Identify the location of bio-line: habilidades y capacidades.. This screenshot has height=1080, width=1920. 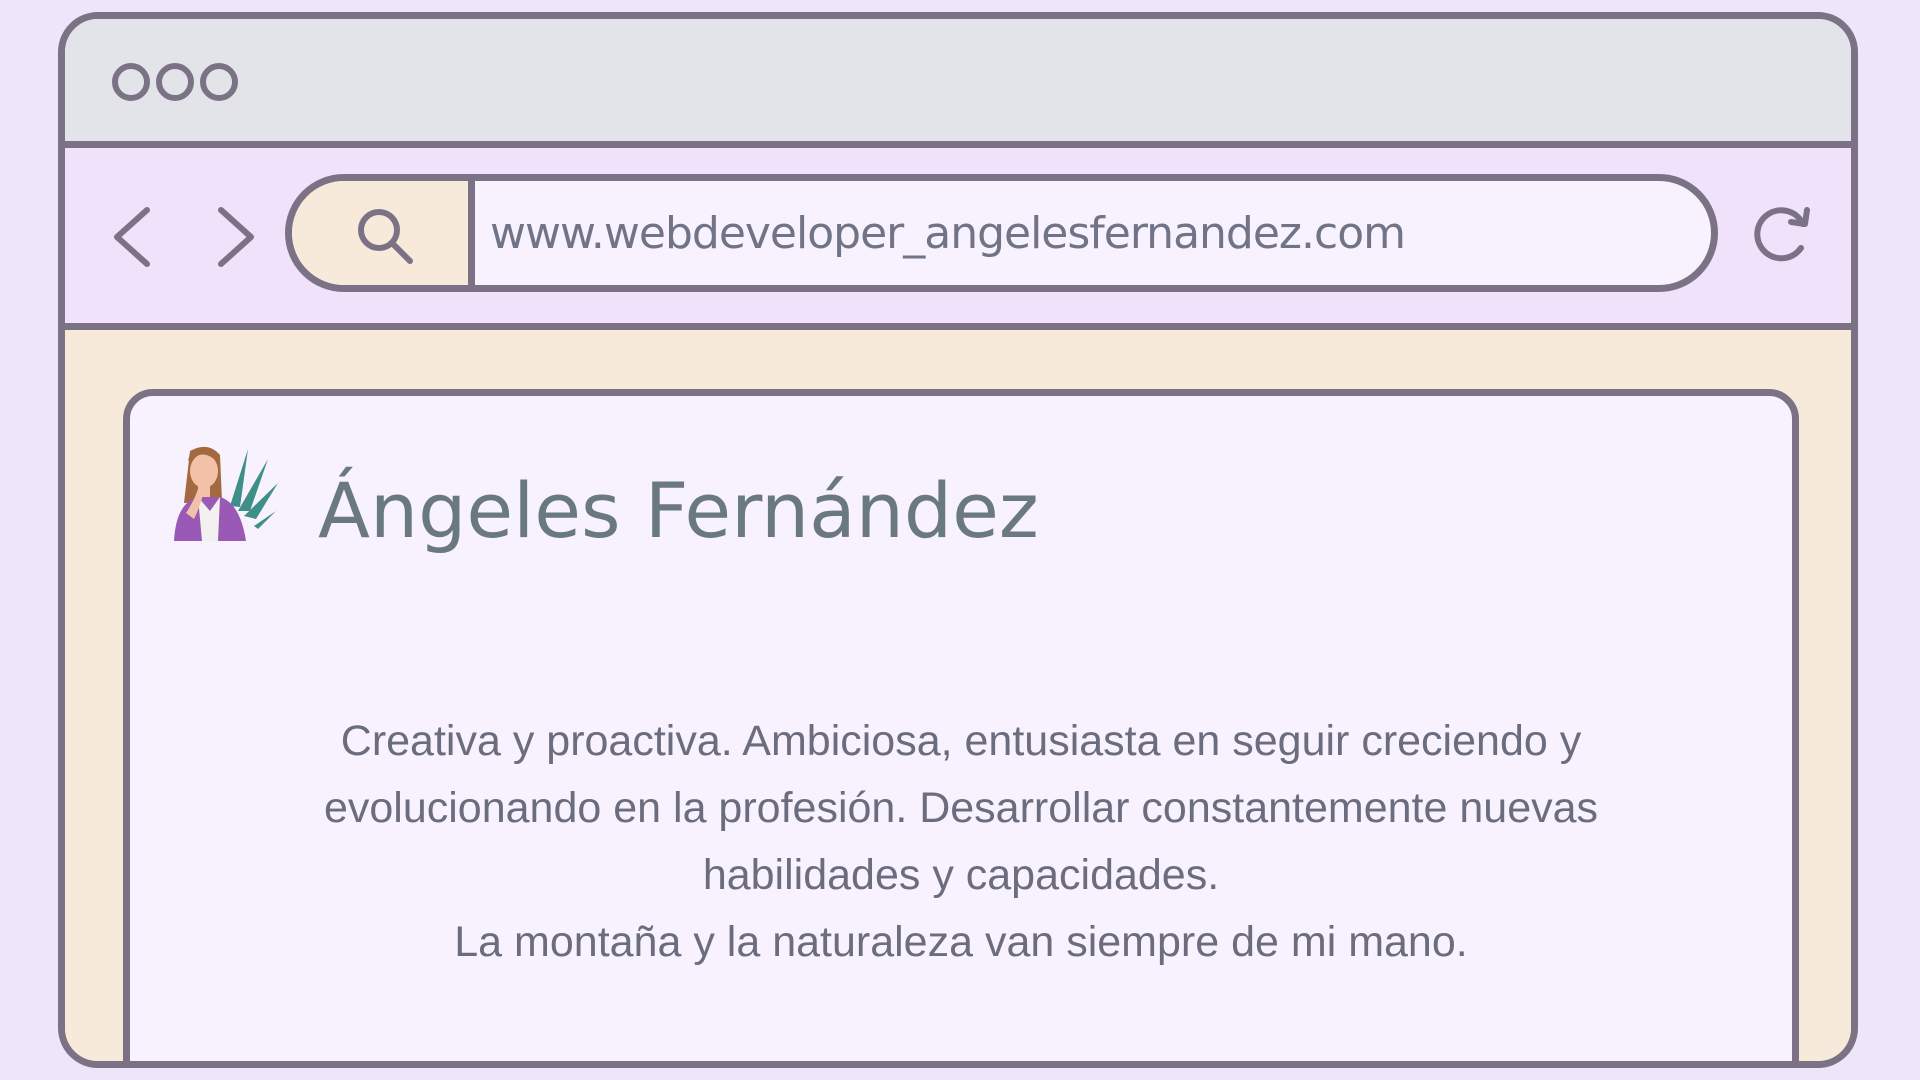
(961, 875).